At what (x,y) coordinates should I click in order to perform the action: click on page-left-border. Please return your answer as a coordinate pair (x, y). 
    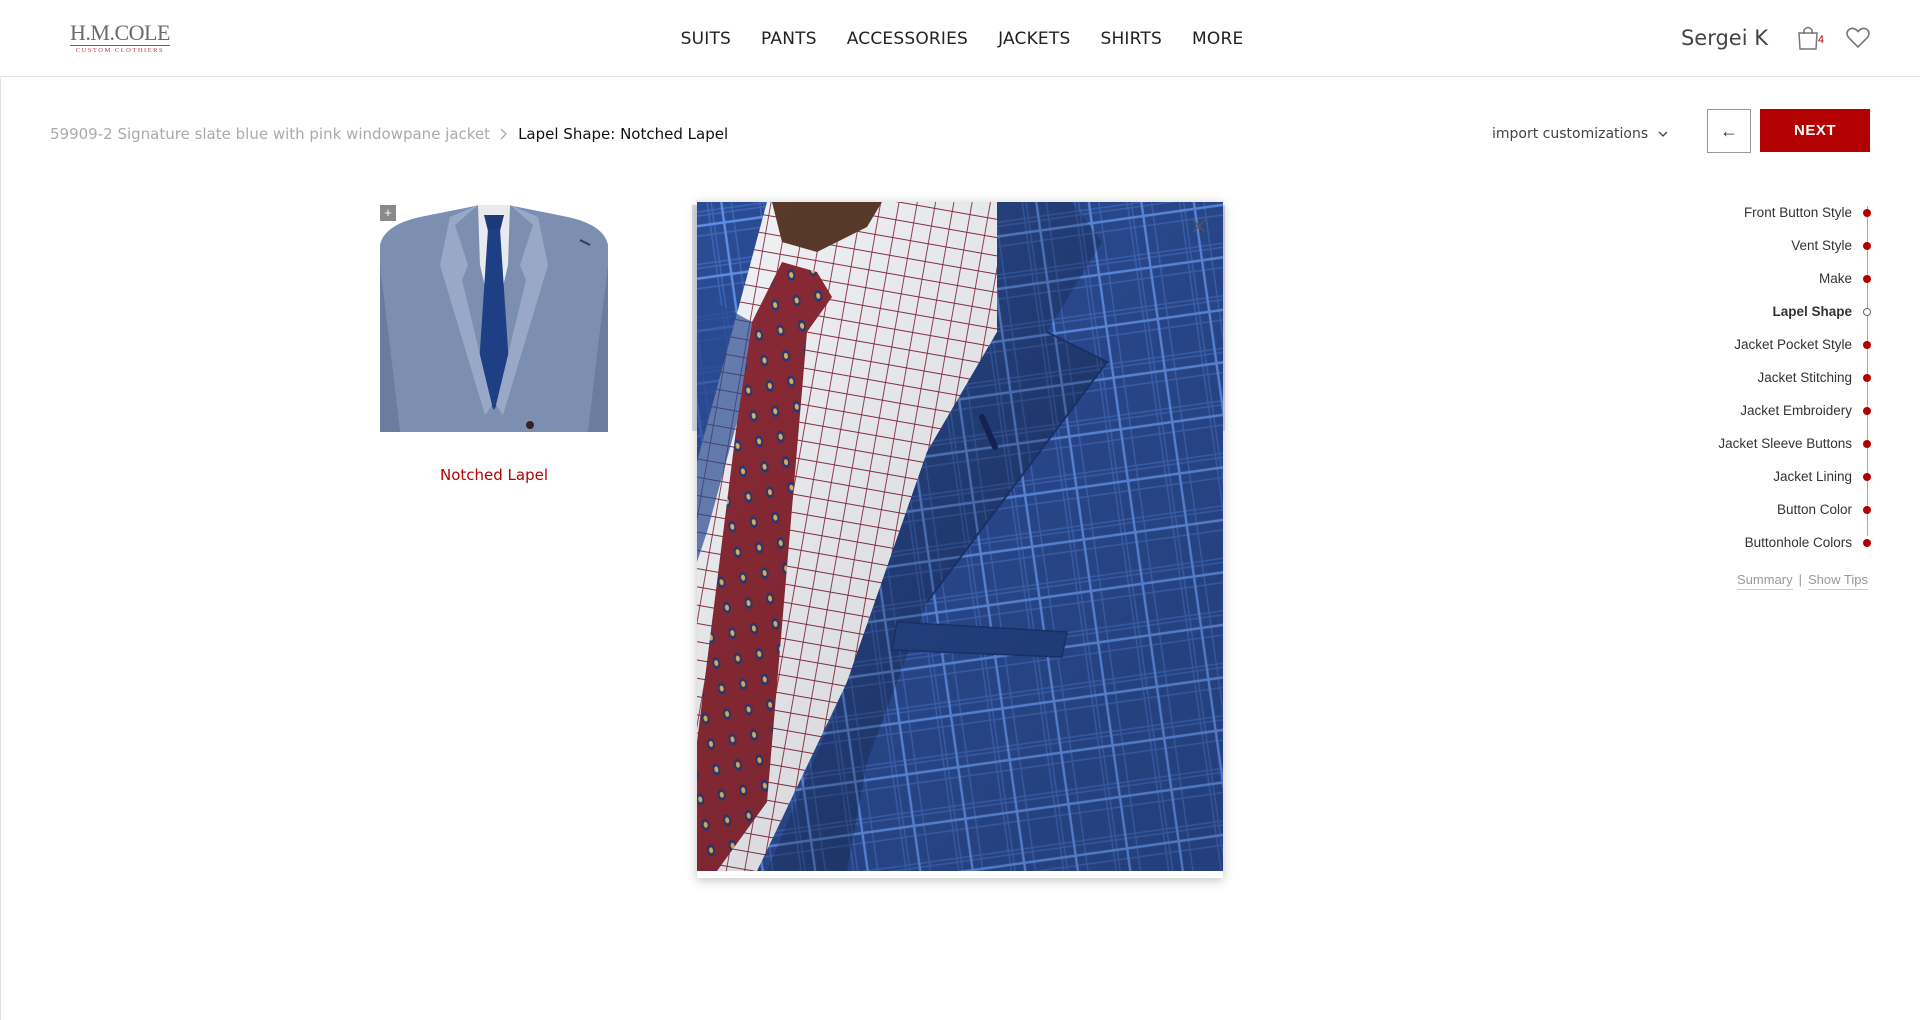
    Looking at the image, I should click on (0, 549).